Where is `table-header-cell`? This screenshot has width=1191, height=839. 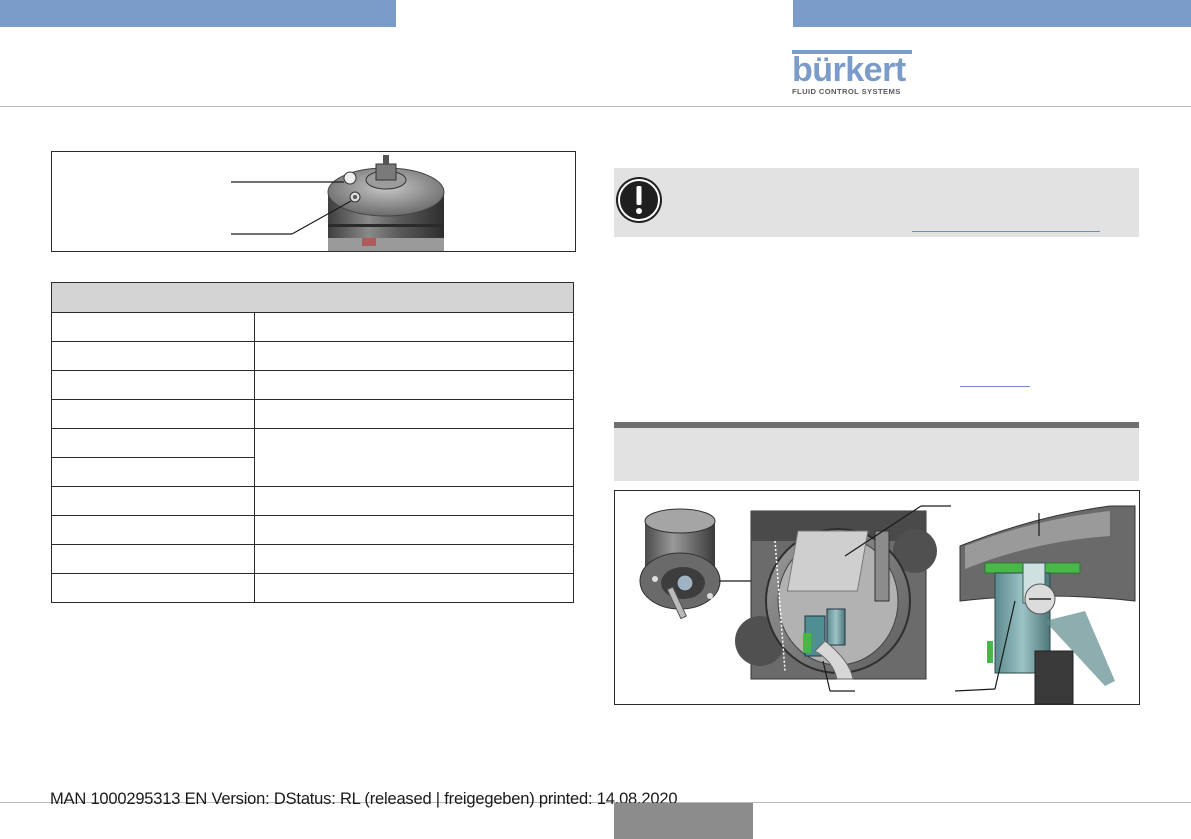 table-header-cell is located at coordinates (312, 297).